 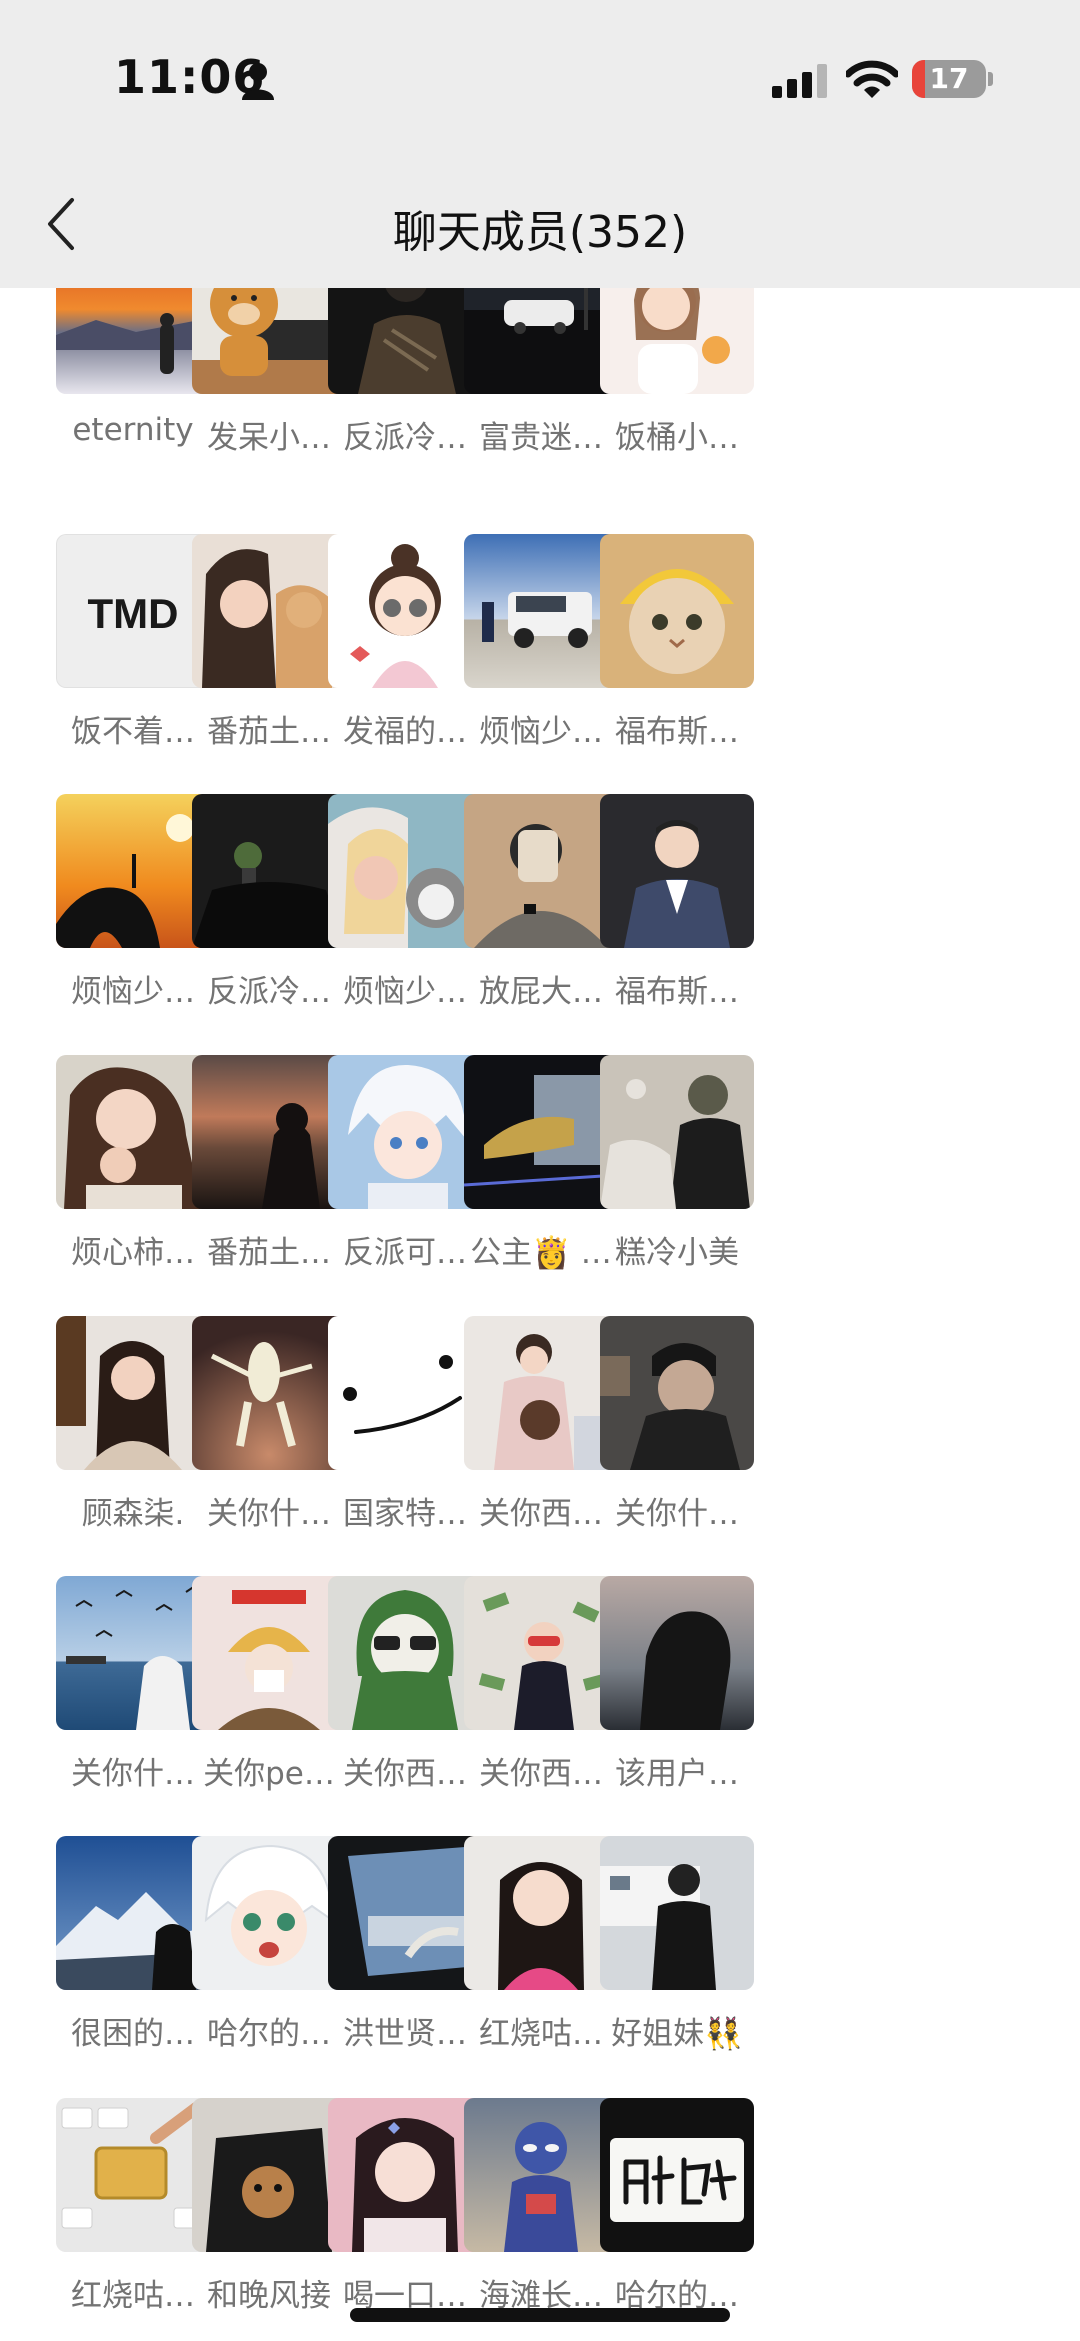 I want to click on sunset-arch-avatar-image, so click(x=133, y=871).